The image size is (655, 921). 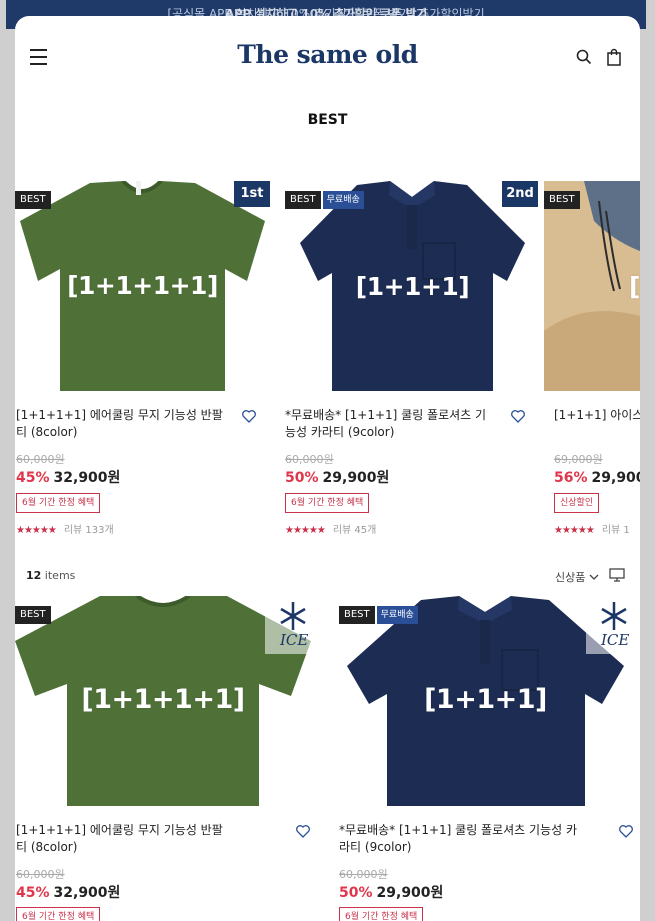 I want to click on item-count-label: items, so click(x=58, y=575).